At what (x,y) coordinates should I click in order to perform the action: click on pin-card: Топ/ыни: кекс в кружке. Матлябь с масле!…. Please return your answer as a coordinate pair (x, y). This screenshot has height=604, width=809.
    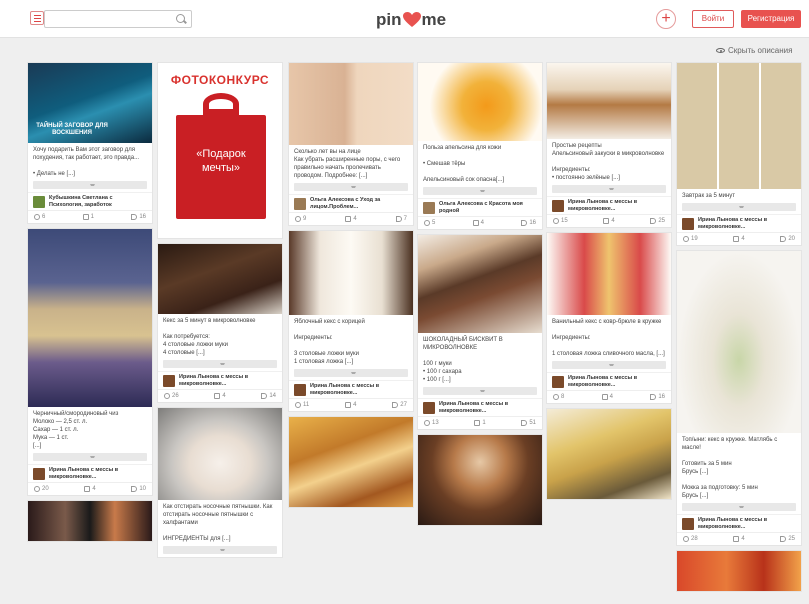
    Looking at the image, I should click on (739, 398).